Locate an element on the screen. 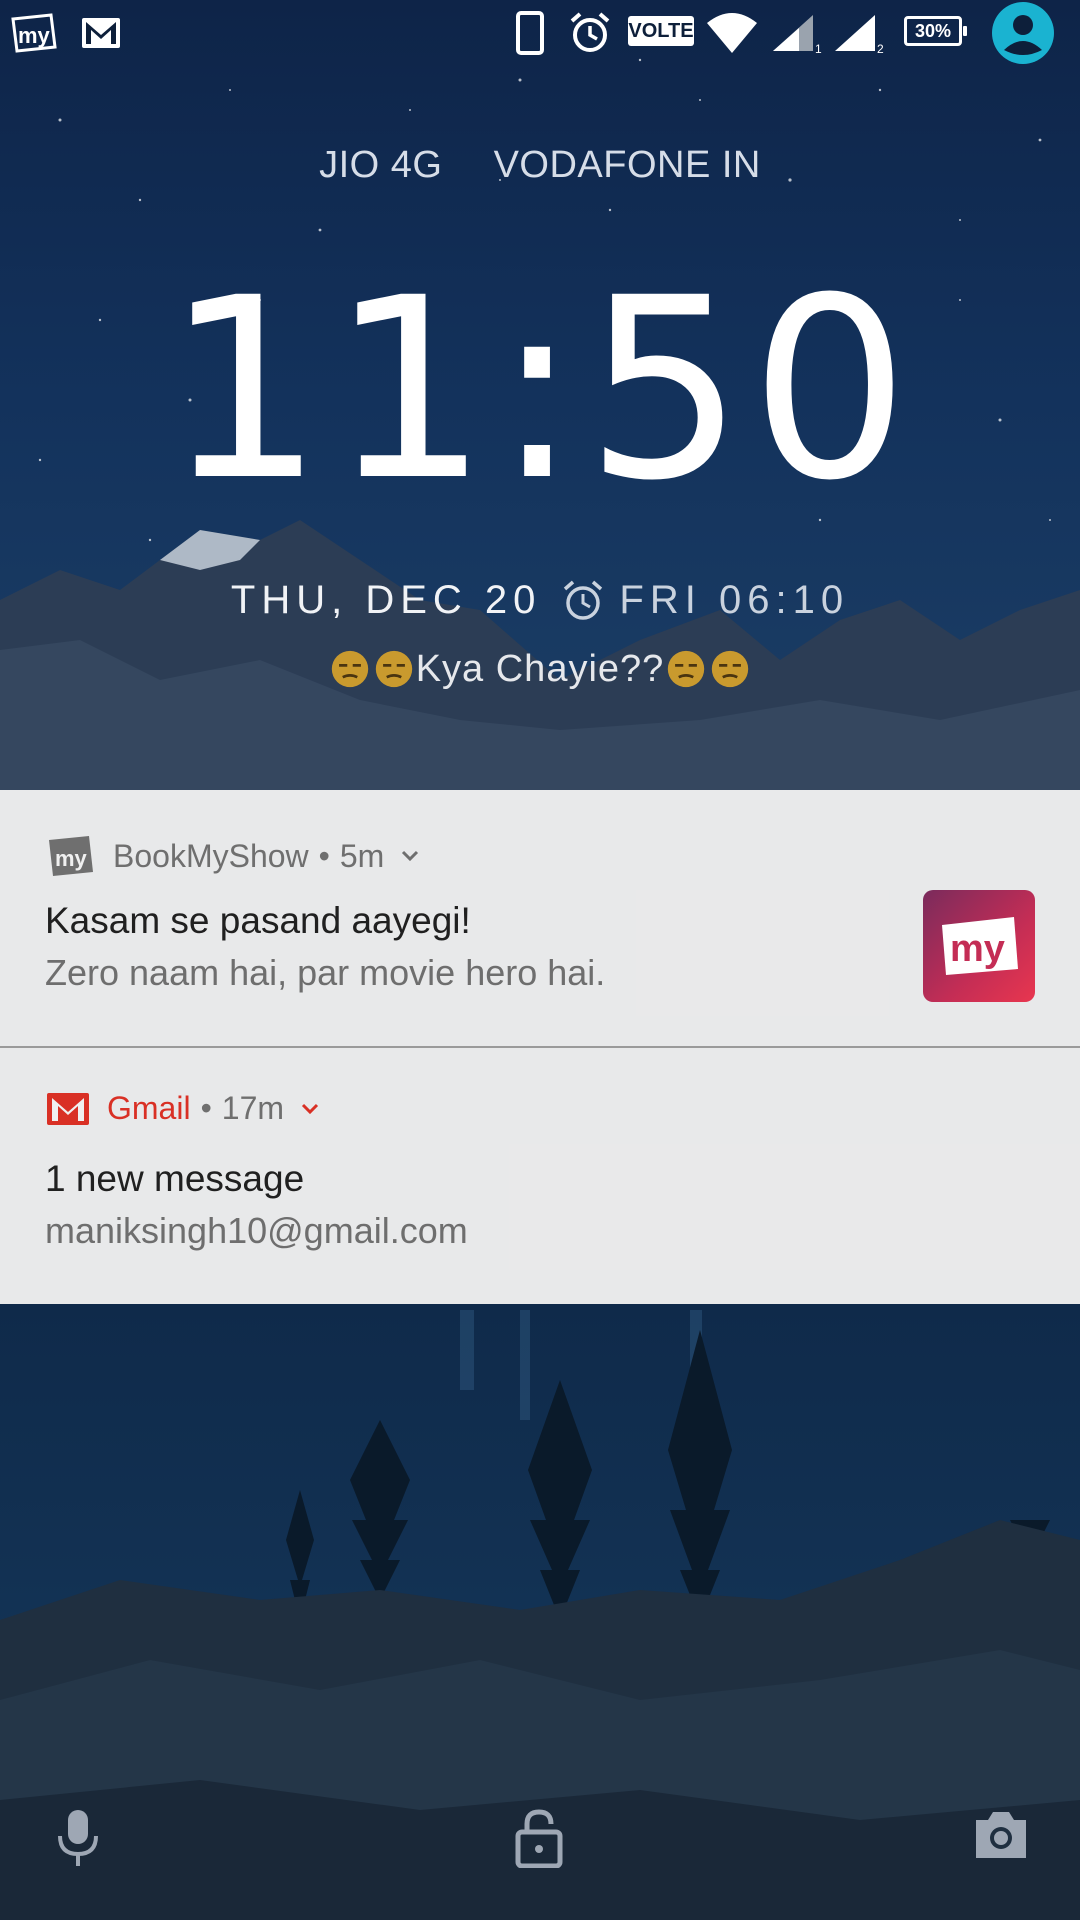  notification-app-name: BookMyShow is located at coordinates (211, 855).